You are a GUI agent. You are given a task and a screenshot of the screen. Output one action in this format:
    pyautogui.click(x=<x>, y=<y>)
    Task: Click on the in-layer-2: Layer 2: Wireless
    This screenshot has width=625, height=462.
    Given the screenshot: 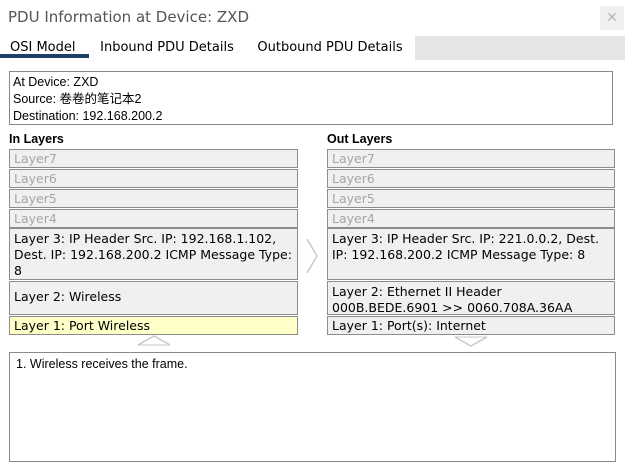 What is the action you would take?
    pyautogui.click(x=153, y=298)
    